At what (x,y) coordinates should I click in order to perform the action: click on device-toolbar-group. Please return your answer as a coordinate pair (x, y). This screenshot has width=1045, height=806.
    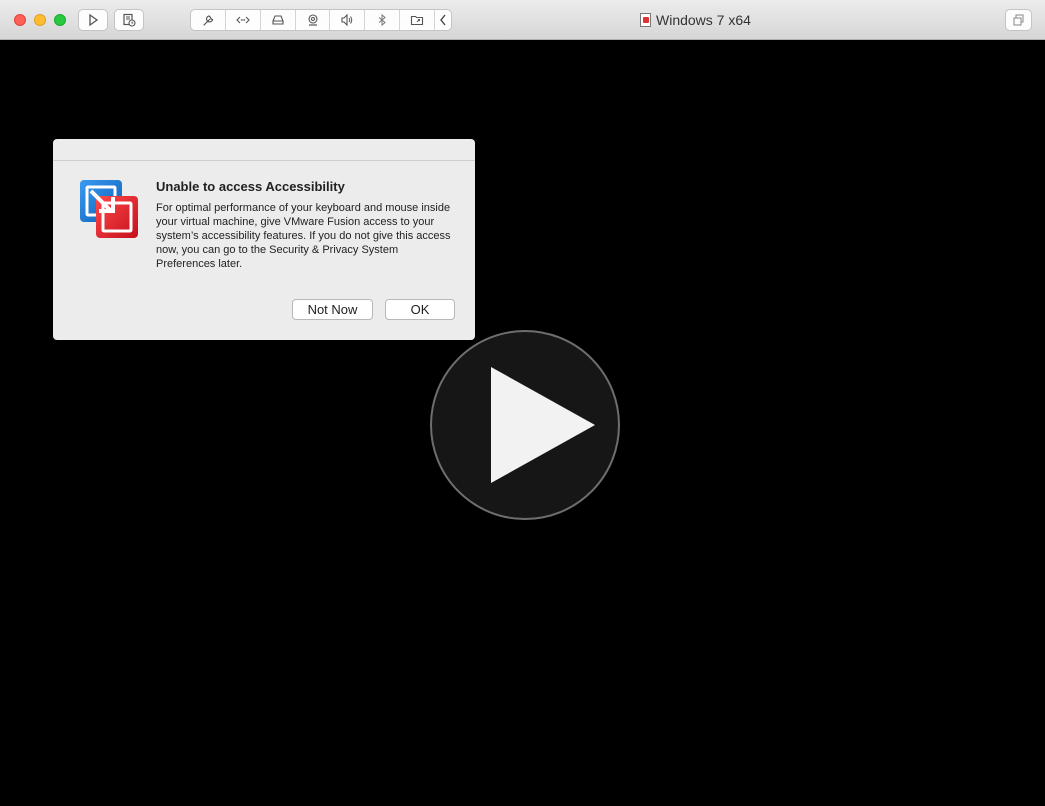
    Looking at the image, I should click on (321, 20).